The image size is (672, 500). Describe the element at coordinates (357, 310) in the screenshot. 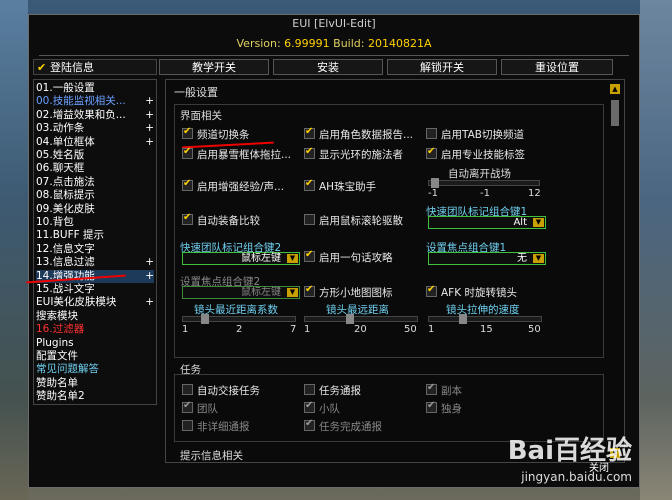

I see `cam-max-label: 镜头最远距离` at that location.